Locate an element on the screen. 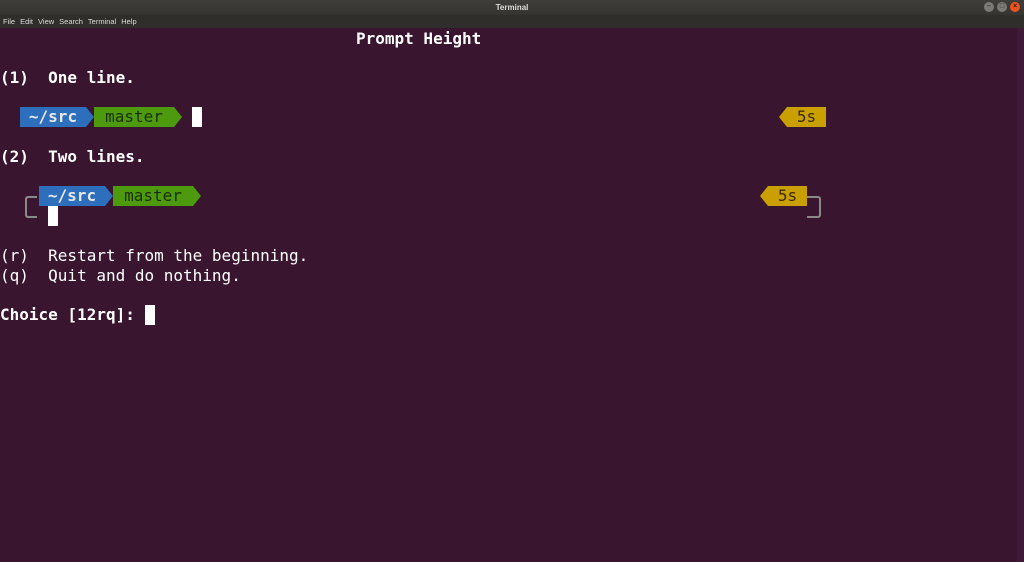  scrollbar is located at coordinates (1020, 295).